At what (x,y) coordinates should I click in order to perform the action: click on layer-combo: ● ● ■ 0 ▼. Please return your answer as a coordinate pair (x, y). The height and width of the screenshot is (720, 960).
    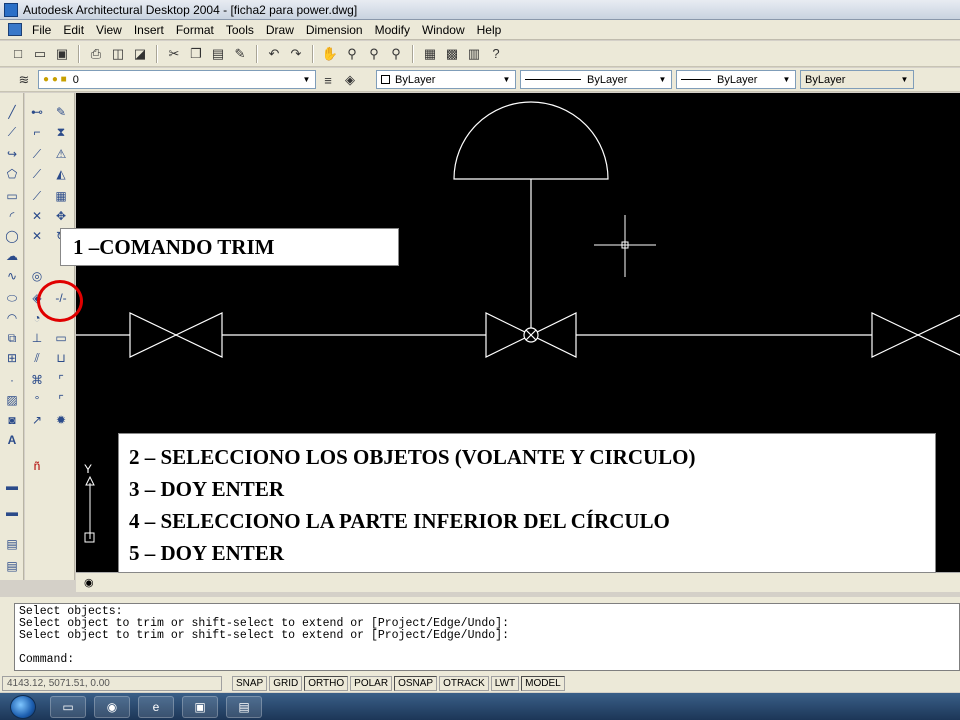
    Looking at the image, I should click on (177, 79).